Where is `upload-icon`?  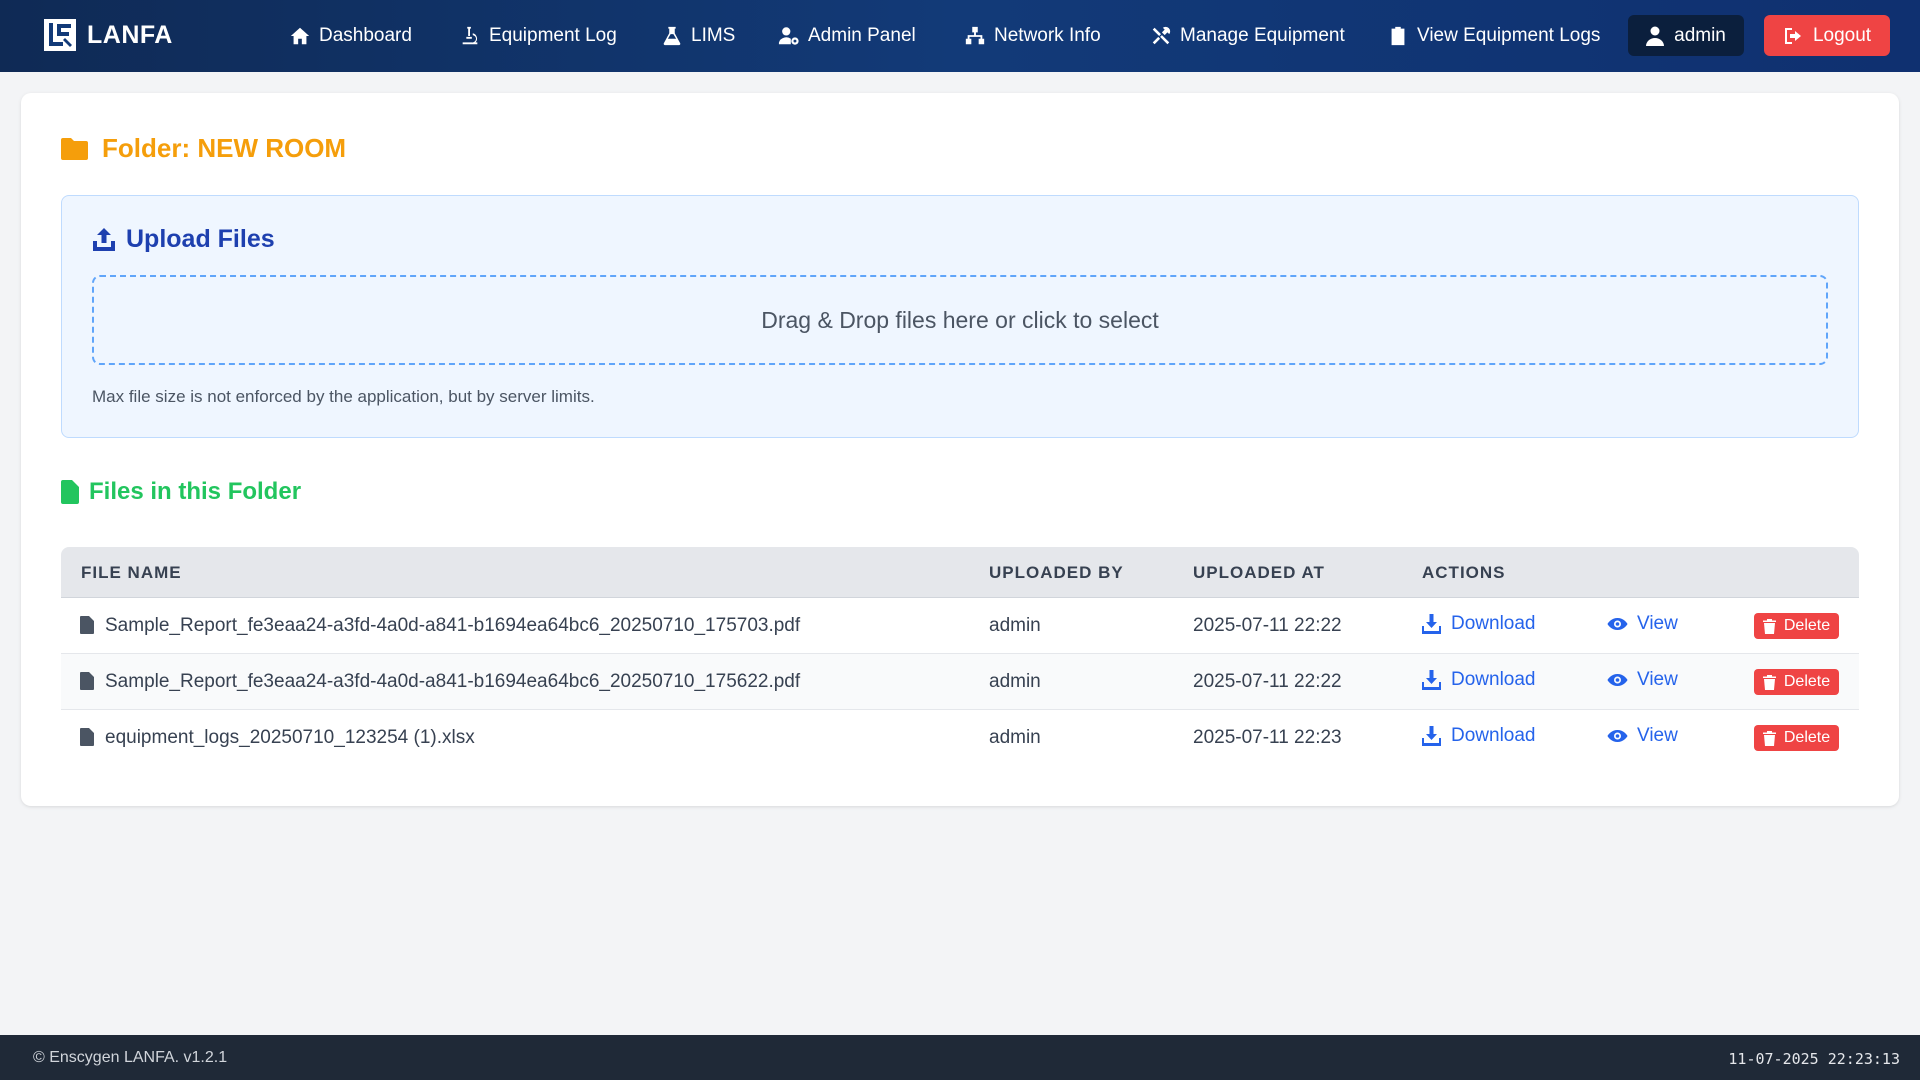
upload-icon is located at coordinates (104, 239).